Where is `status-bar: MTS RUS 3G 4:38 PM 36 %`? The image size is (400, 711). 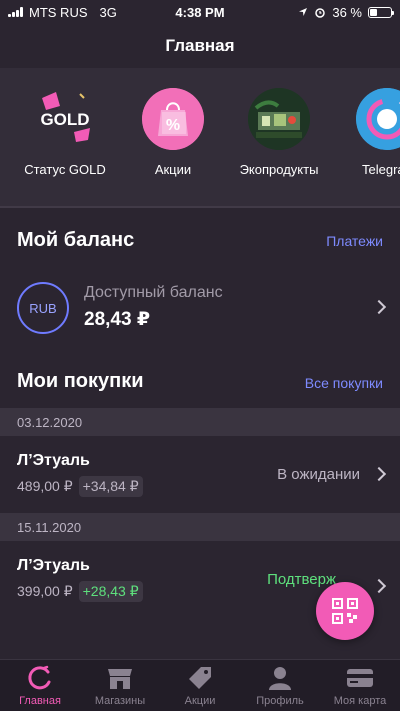
status-bar: MTS RUS 3G 4:38 PM 36 % is located at coordinates (200, 12).